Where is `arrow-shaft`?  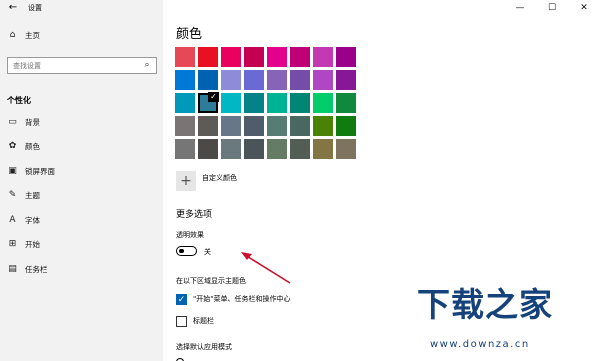
arrow-shaft is located at coordinates (267, 269).